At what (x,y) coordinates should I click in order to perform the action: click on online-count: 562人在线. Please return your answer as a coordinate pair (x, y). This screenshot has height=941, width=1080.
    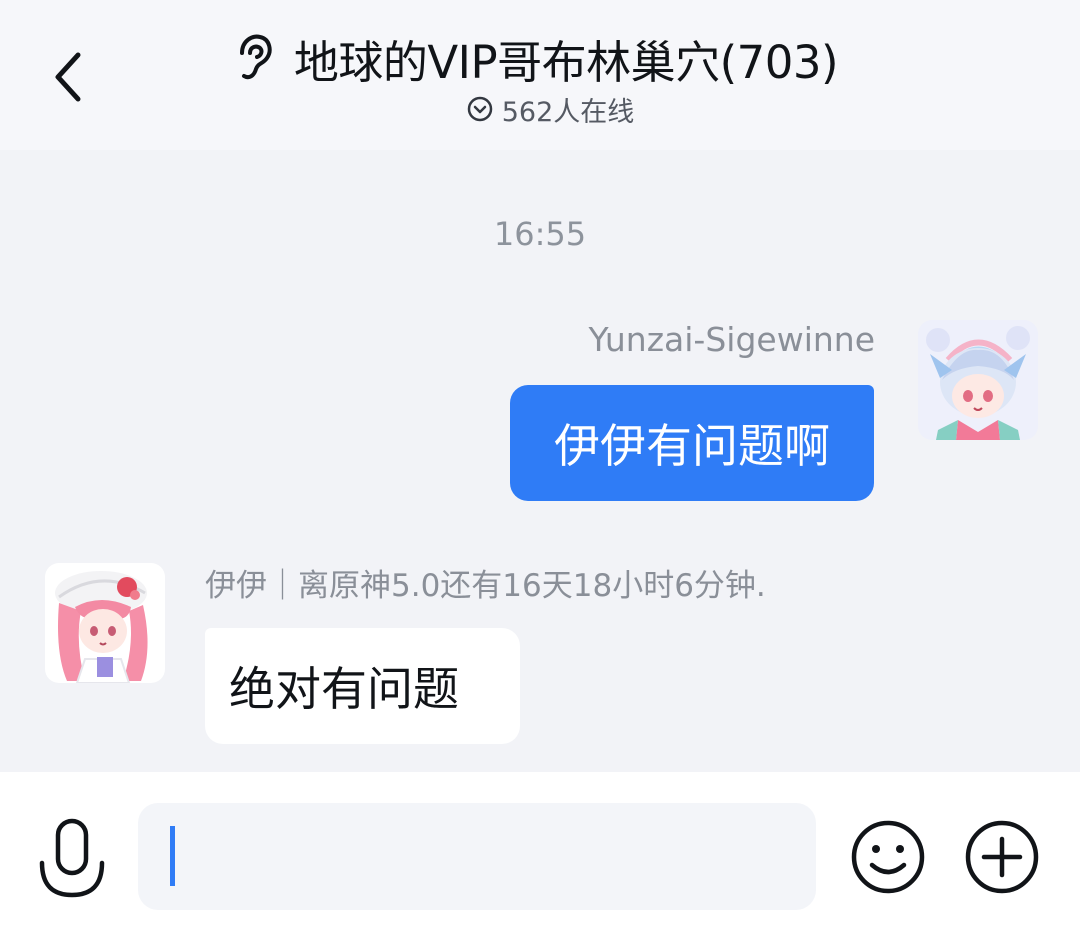
    Looking at the image, I should click on (568, 112).